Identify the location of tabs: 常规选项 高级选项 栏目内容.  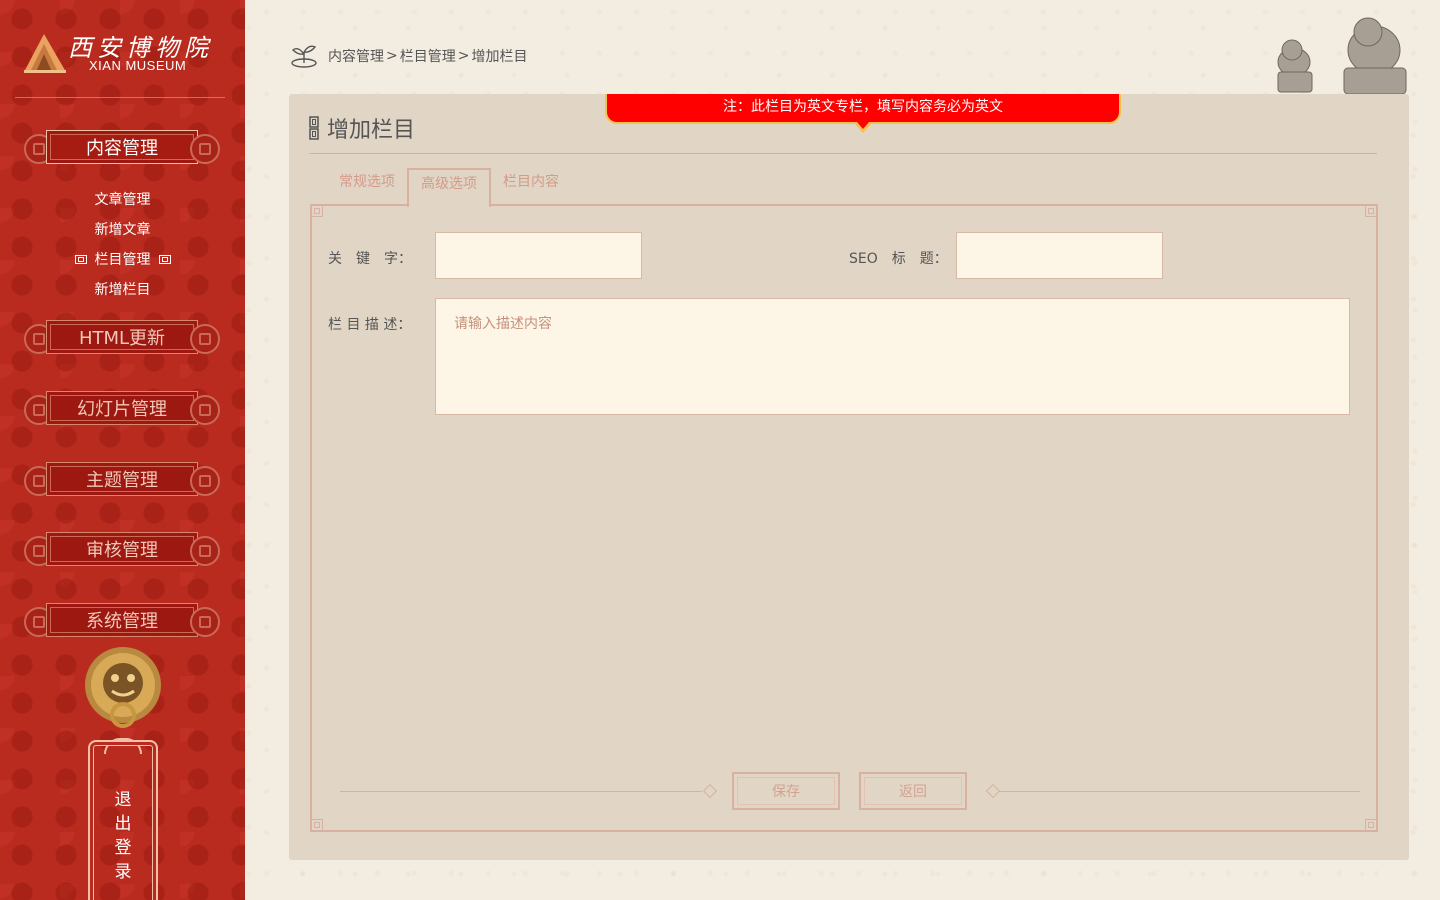
(449, 187).